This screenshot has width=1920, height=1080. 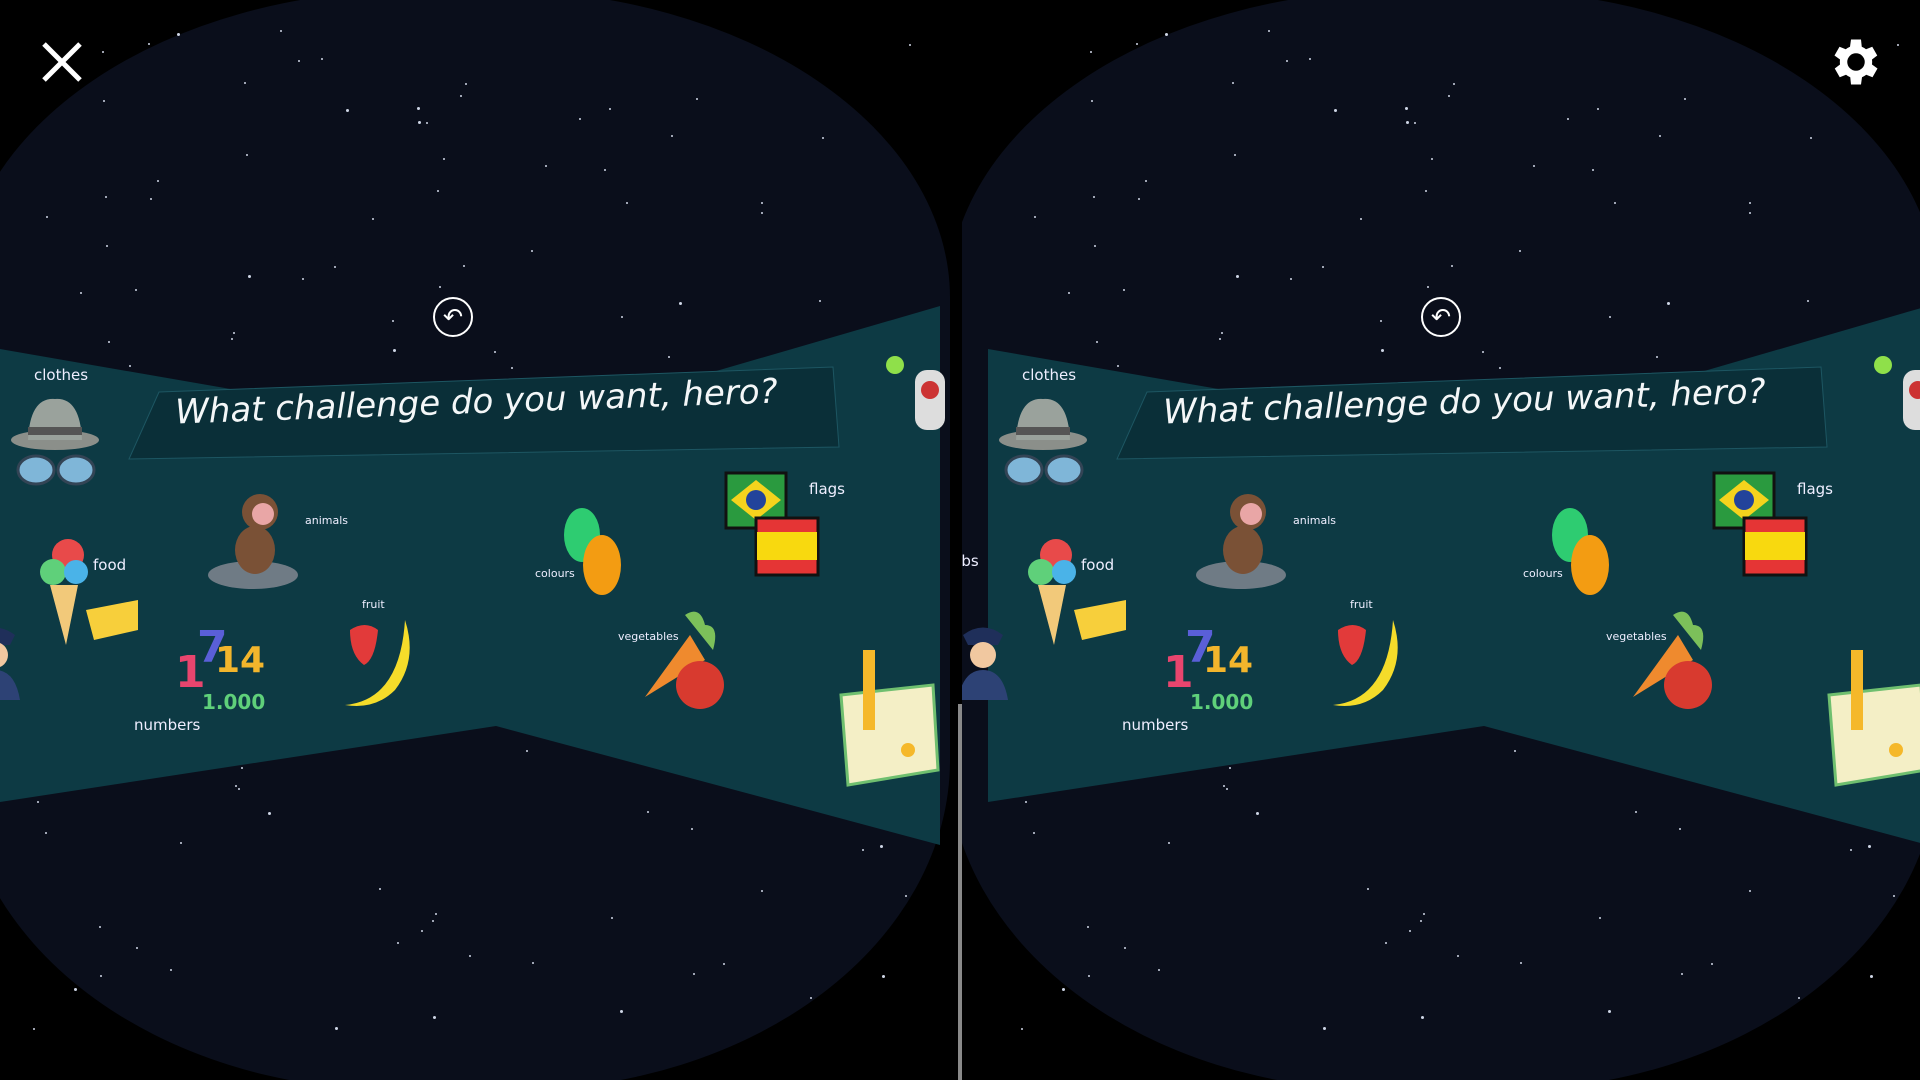 I want to click on gear-icon, so click(x=1856, y=62).